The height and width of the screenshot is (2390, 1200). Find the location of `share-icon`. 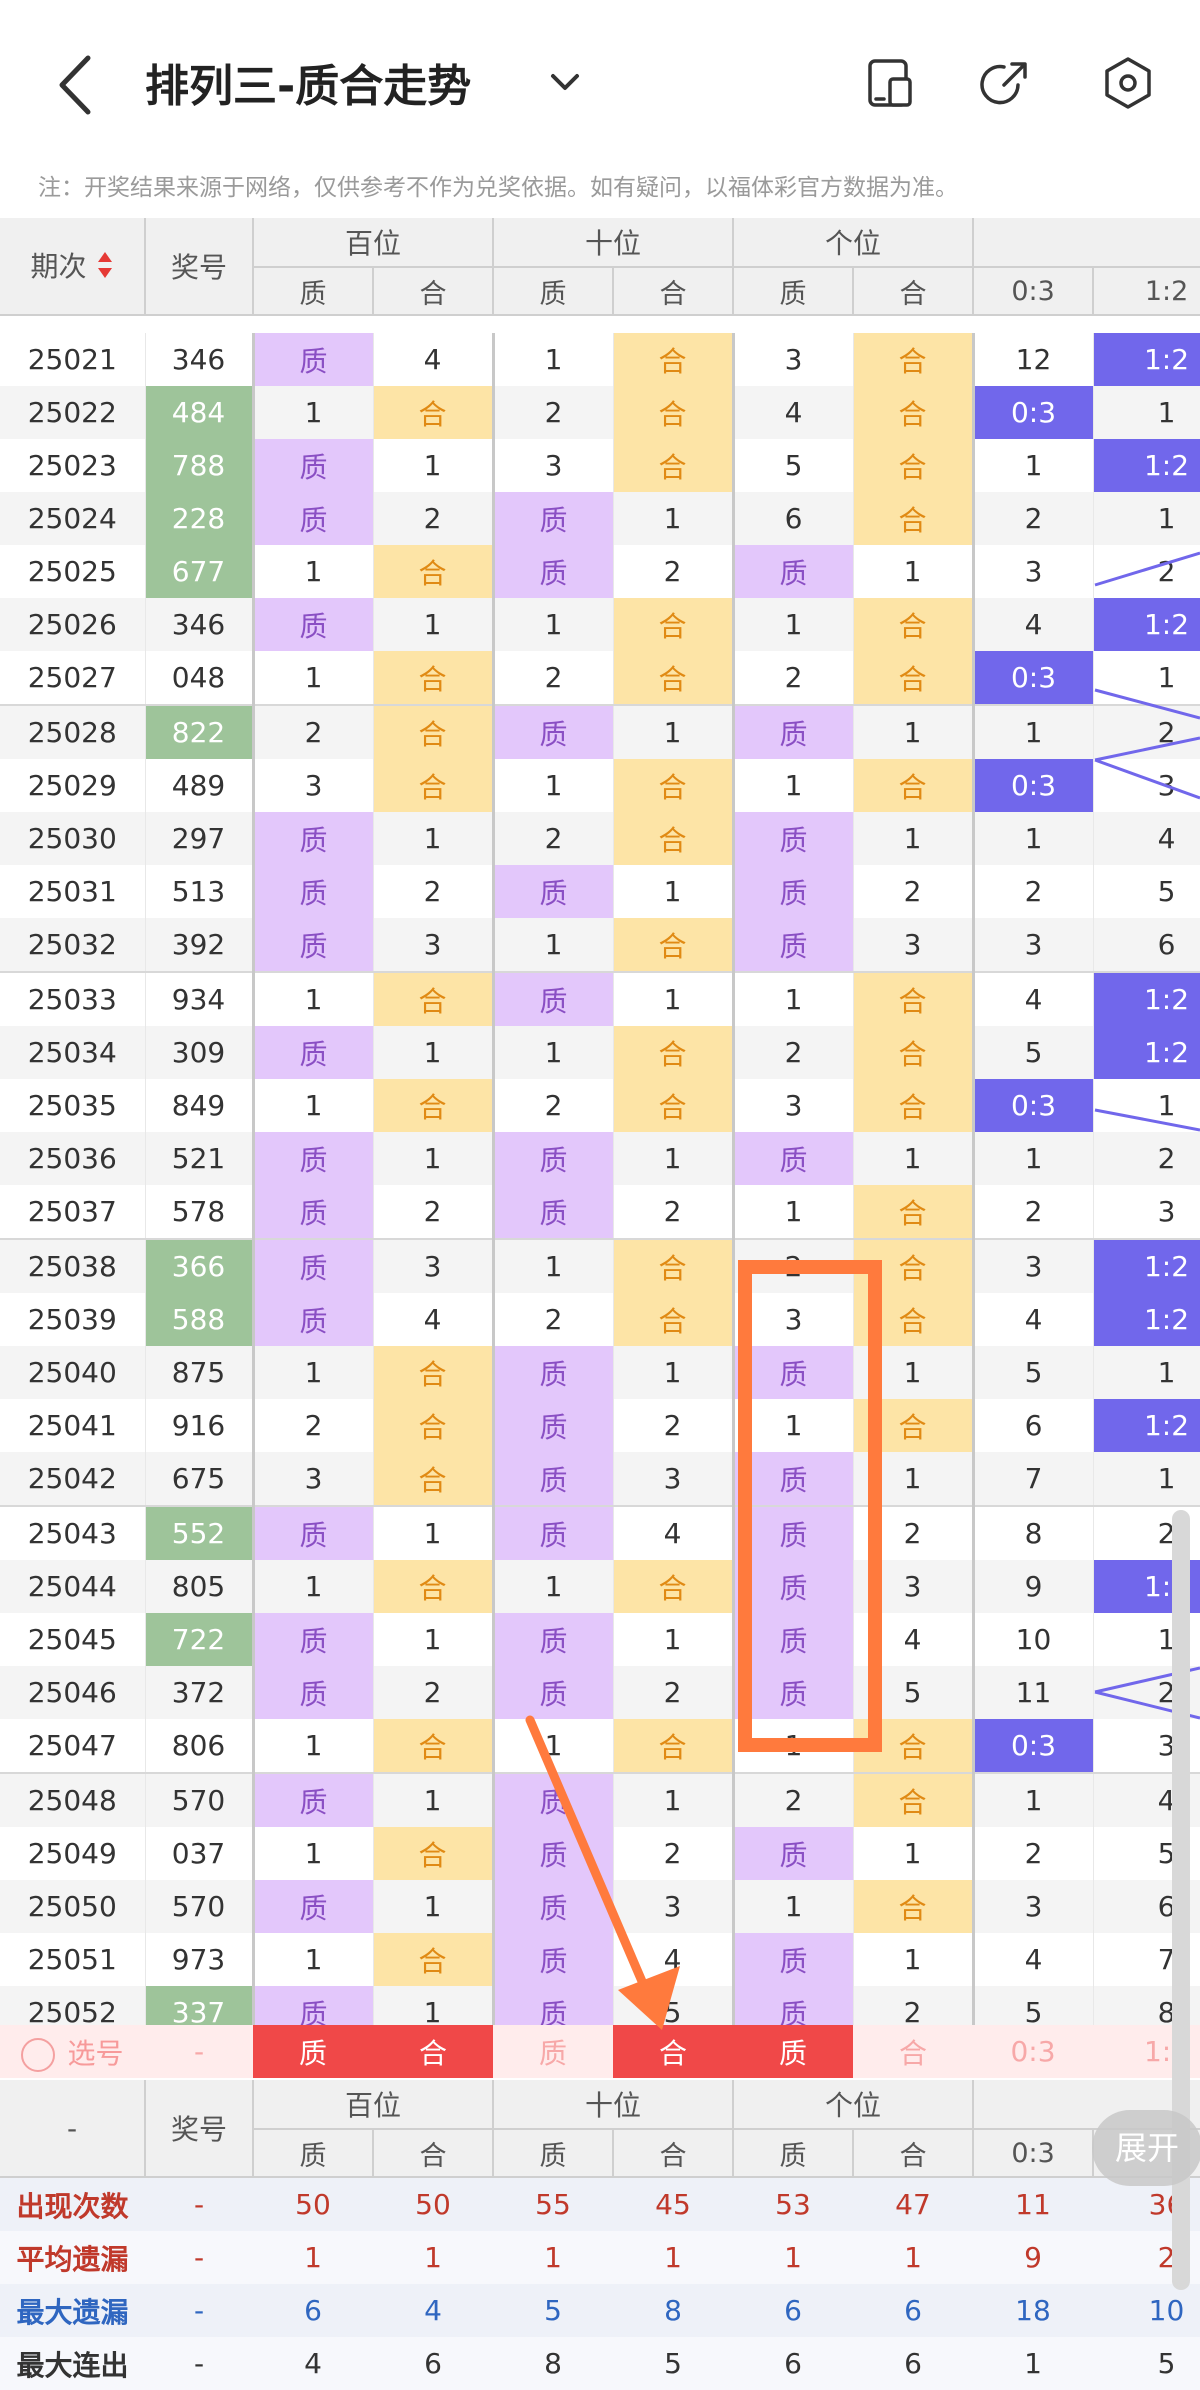

share-icon is located at coordinates (1006, 83).